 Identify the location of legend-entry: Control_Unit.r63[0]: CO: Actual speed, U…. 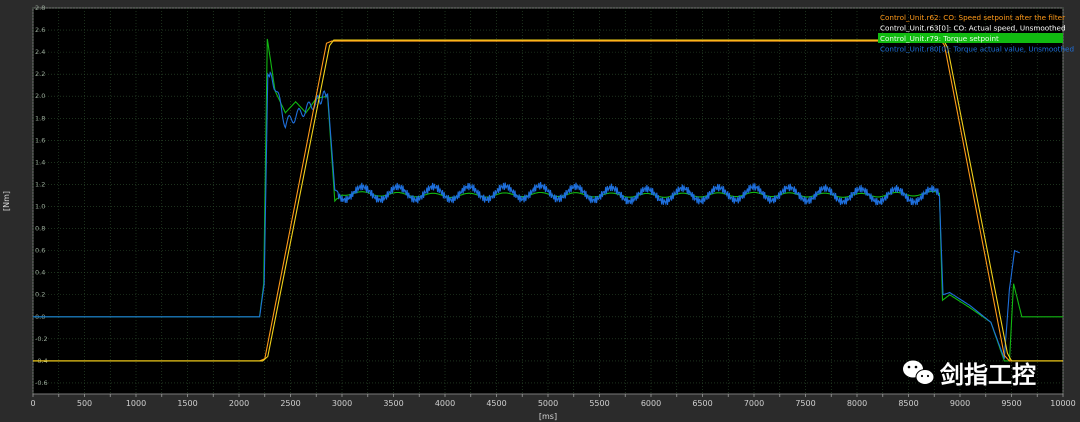
(973, 28).